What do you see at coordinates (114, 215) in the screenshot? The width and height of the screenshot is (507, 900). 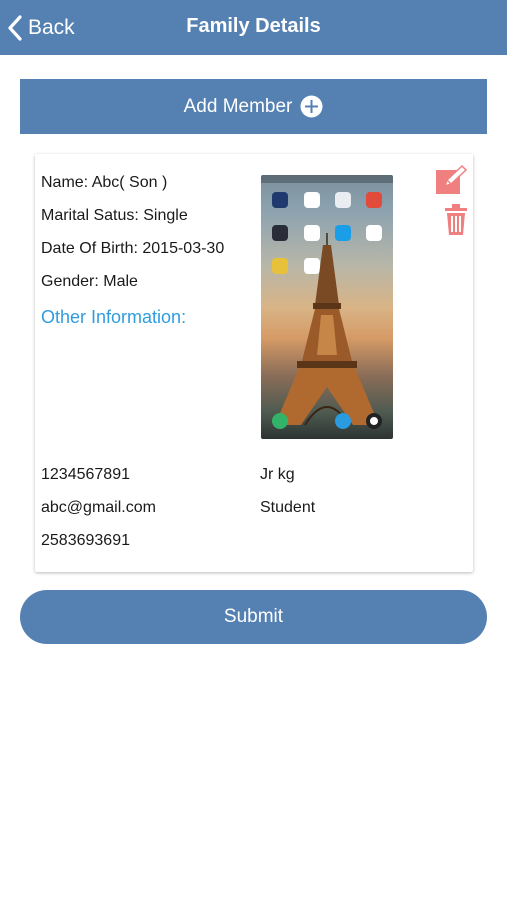 I see `member-marital-status: Marital Satus: Single` at bounding box center [114, 215].